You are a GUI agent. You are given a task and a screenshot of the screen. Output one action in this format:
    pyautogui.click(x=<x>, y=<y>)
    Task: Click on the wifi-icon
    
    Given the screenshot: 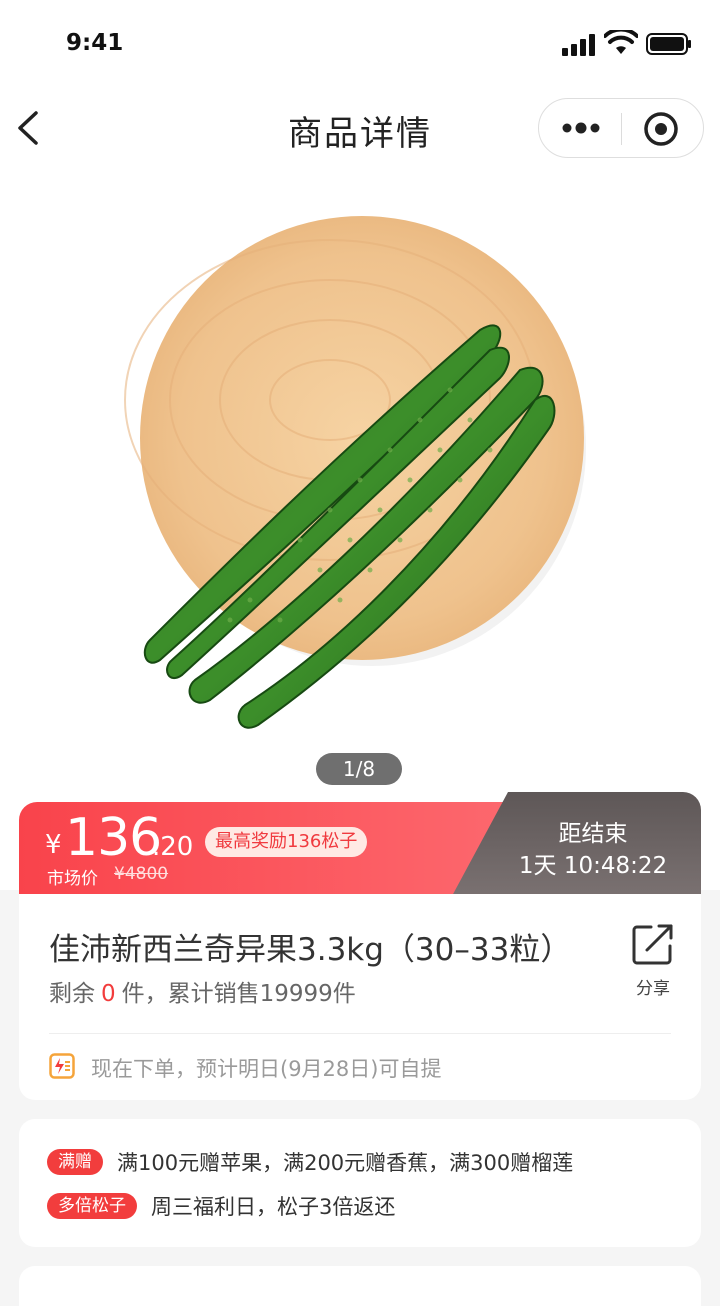 What is the action you would take?
    pyautogui.click(x=621, y=42)
    